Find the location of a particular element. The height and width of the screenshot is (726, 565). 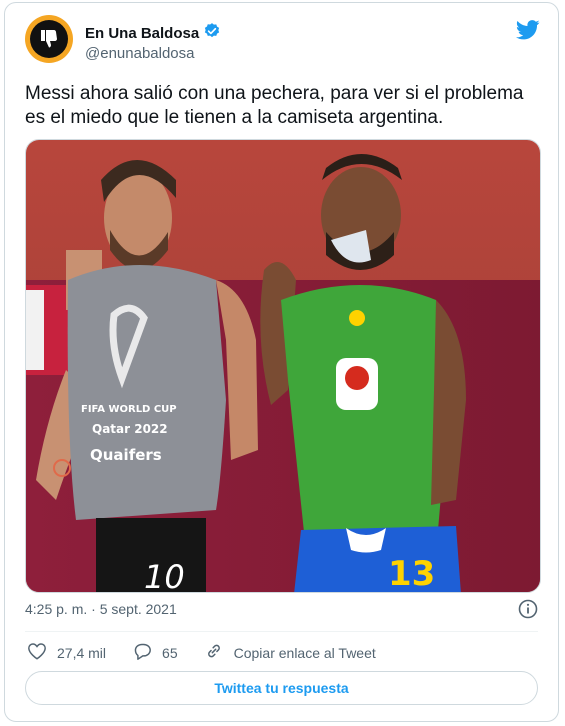

twitter-bird-icon is located at coordinates (527, 32).